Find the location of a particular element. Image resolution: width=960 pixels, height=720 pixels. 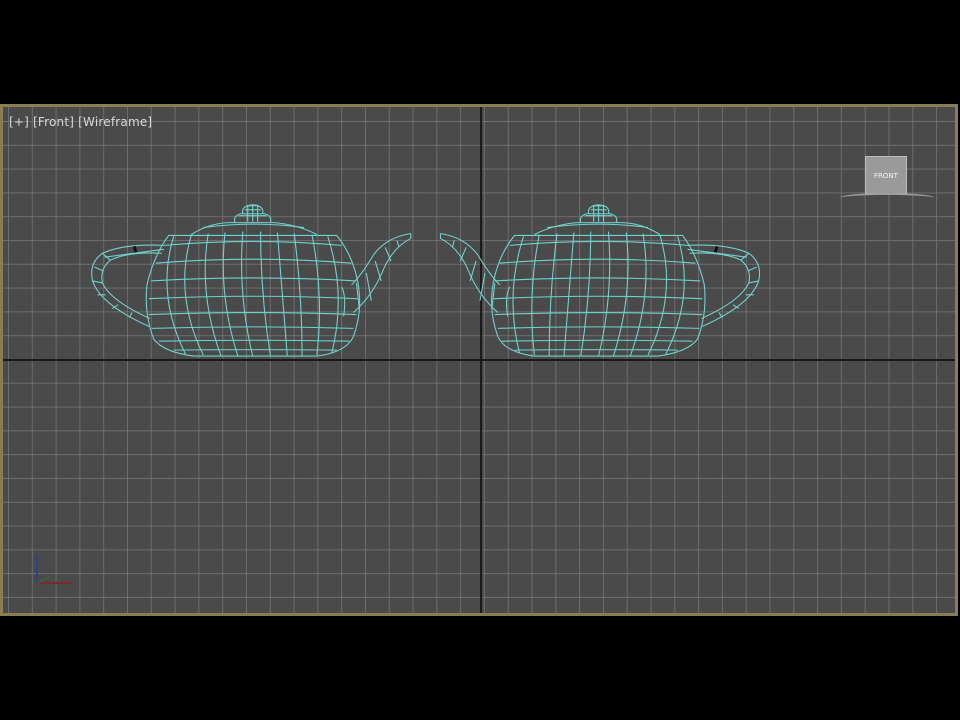

viewport-menu-plus: [+] is located at coordinates (21, 122).